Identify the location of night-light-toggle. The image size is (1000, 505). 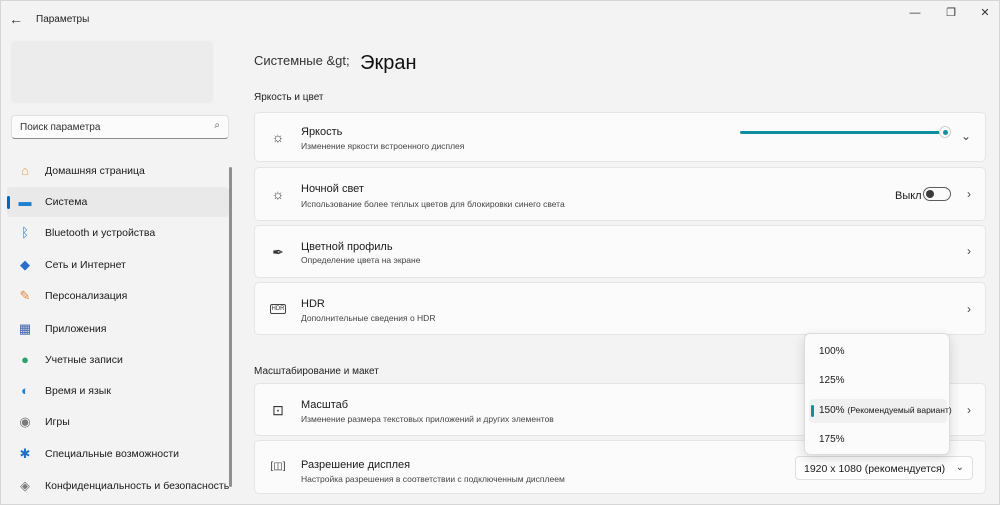
(937, 194).